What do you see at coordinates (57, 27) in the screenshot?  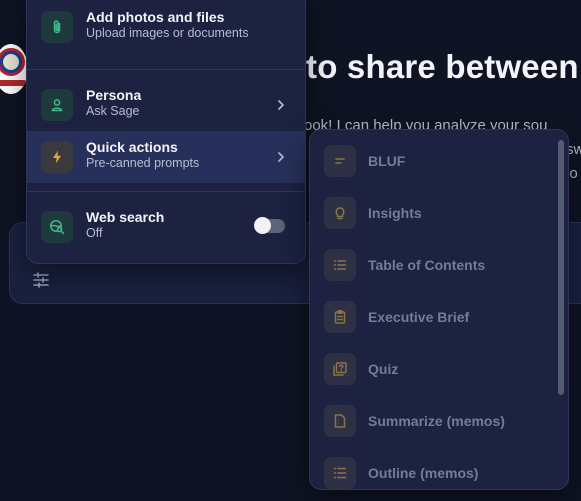 I see `paperclip-icon` at bounding box center [57, 27].